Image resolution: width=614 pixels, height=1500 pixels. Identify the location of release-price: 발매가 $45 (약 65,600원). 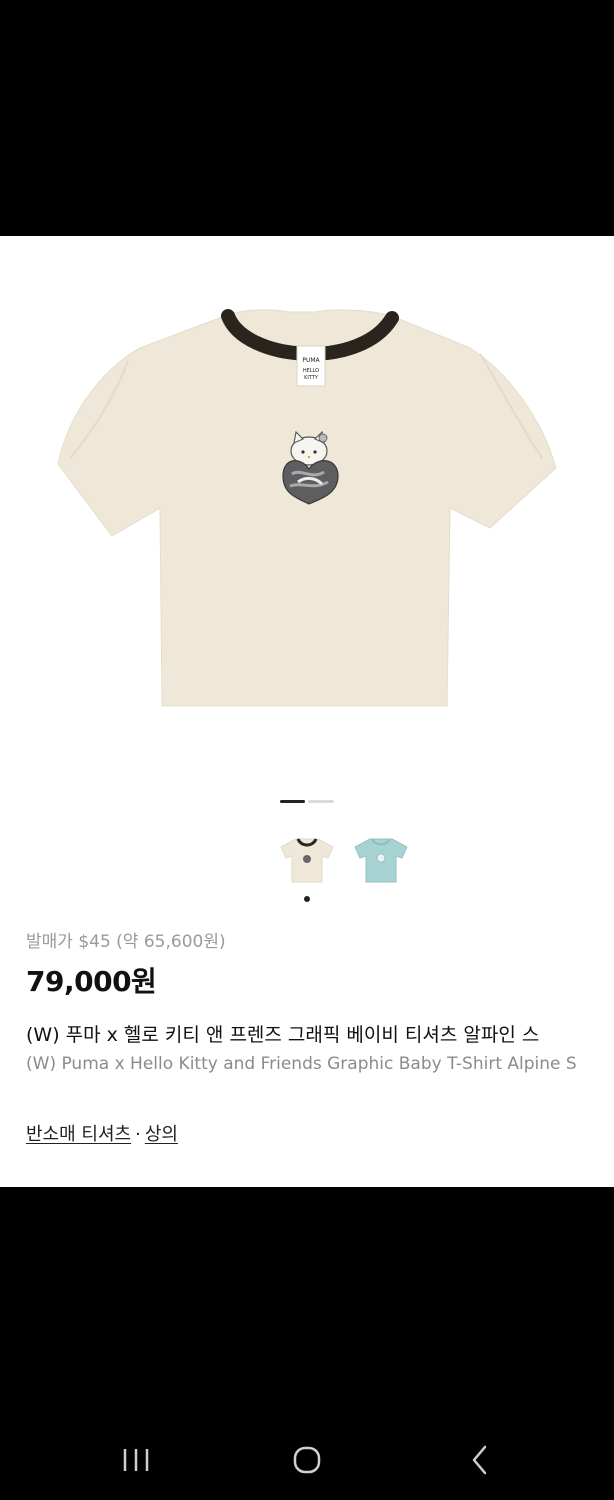
(126, 942).